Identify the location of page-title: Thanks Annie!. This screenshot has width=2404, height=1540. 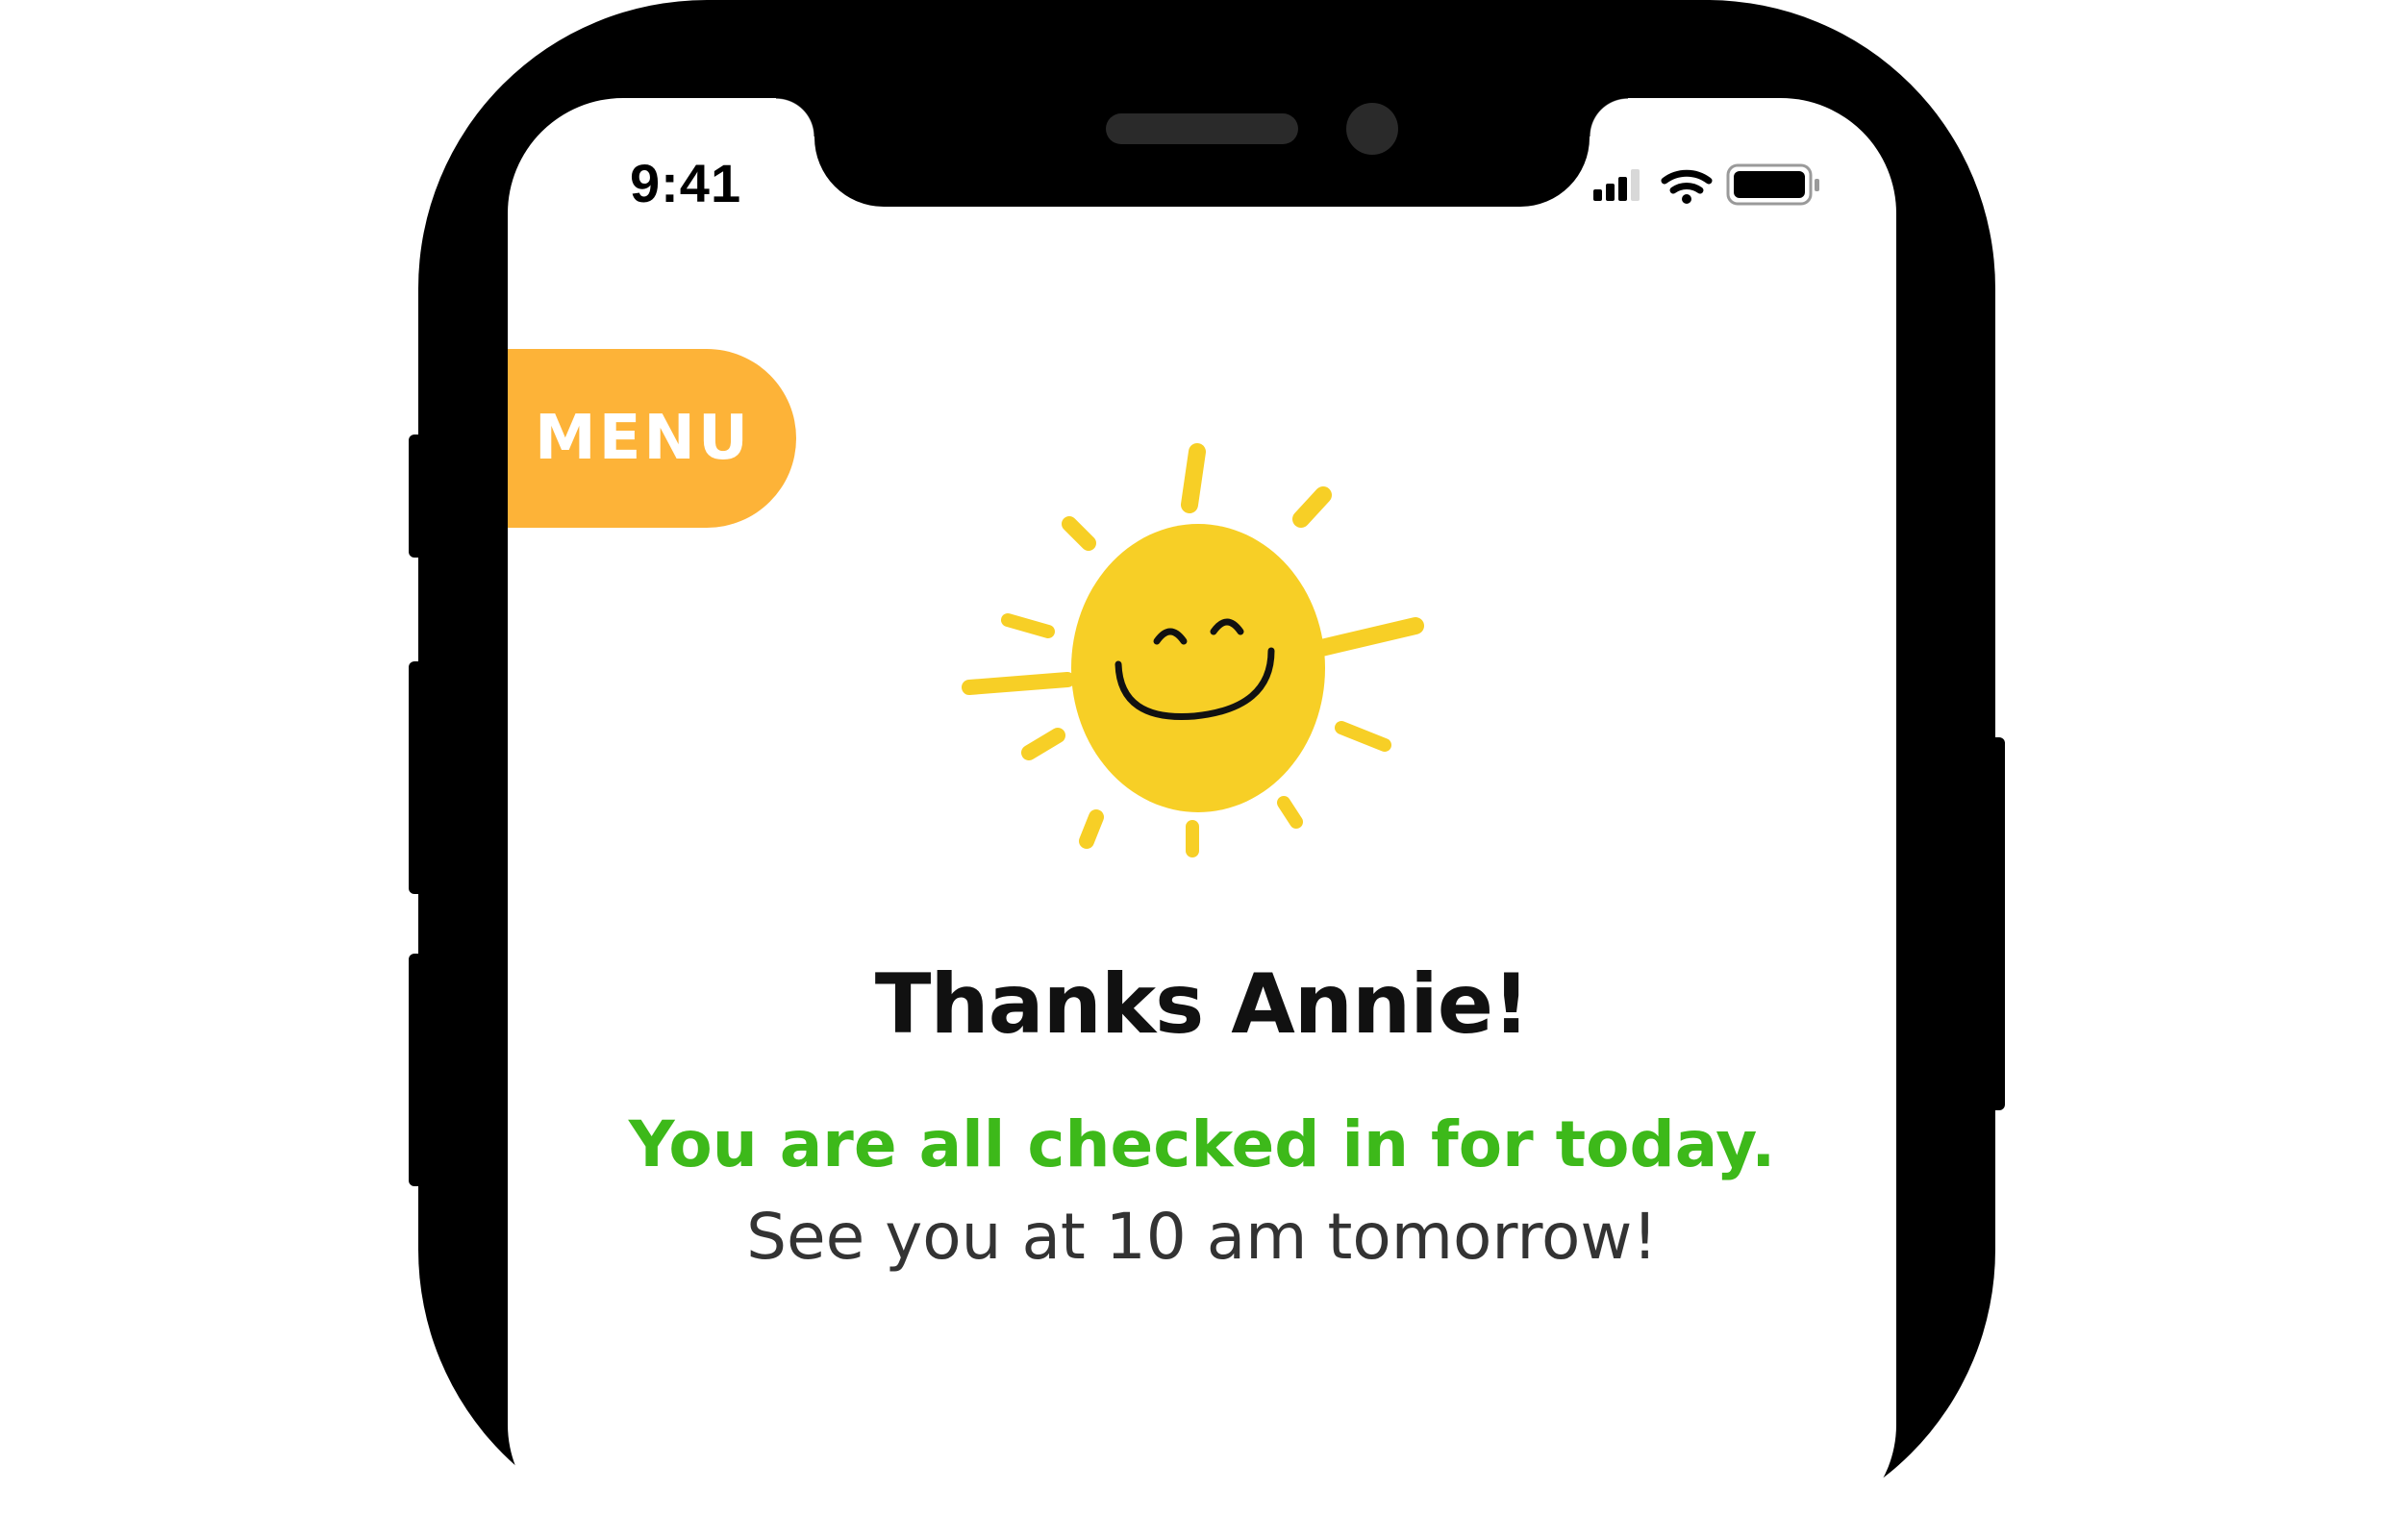
(1202, 1005).